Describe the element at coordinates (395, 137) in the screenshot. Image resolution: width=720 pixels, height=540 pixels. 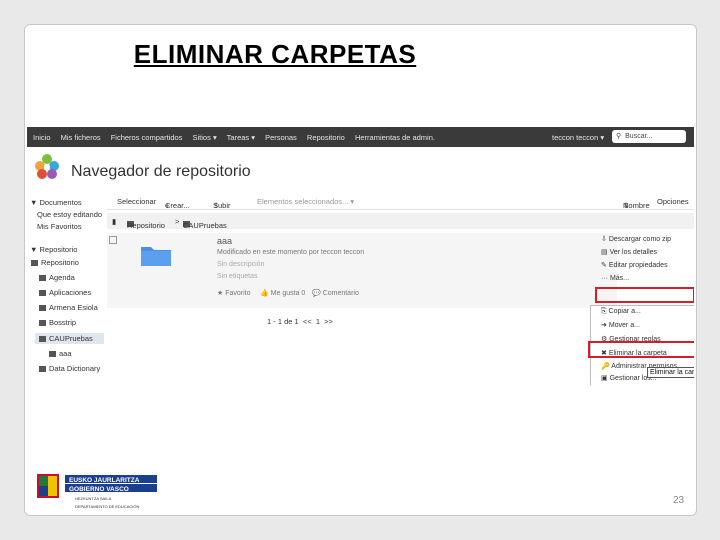
I see `nav-herramientas-admin: Herramientas de admin.` at that location.